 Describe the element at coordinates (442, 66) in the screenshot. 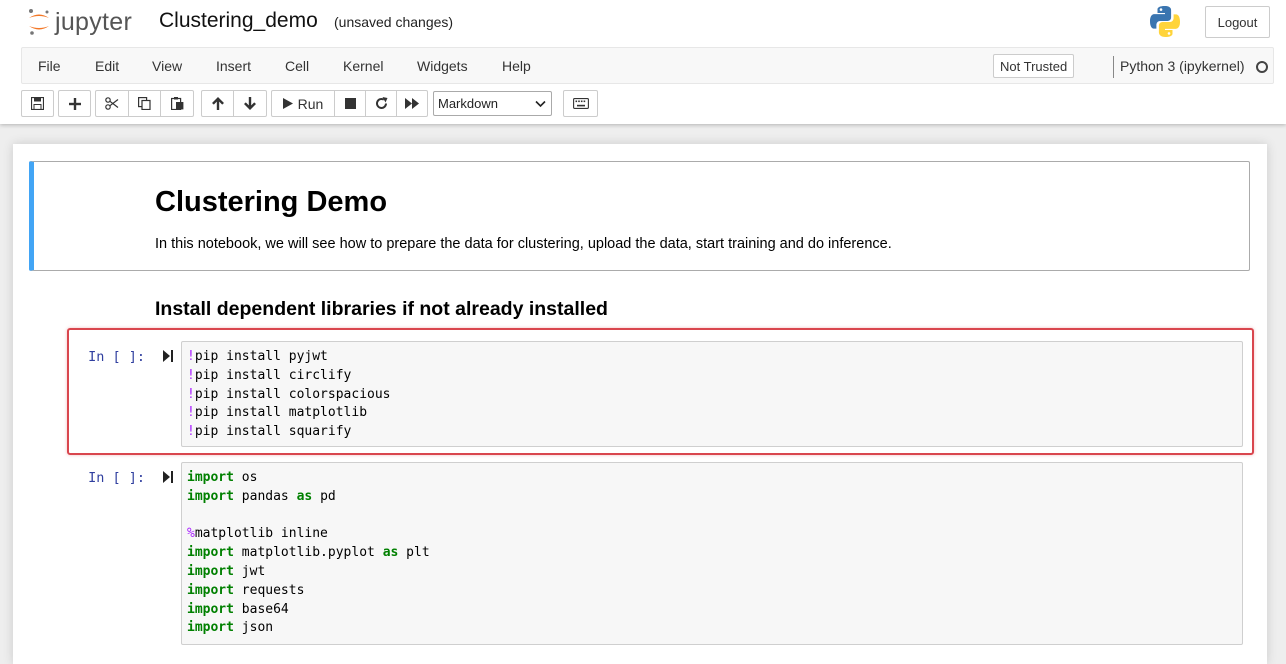

I see `menu-widgets: Widgets` at that location.